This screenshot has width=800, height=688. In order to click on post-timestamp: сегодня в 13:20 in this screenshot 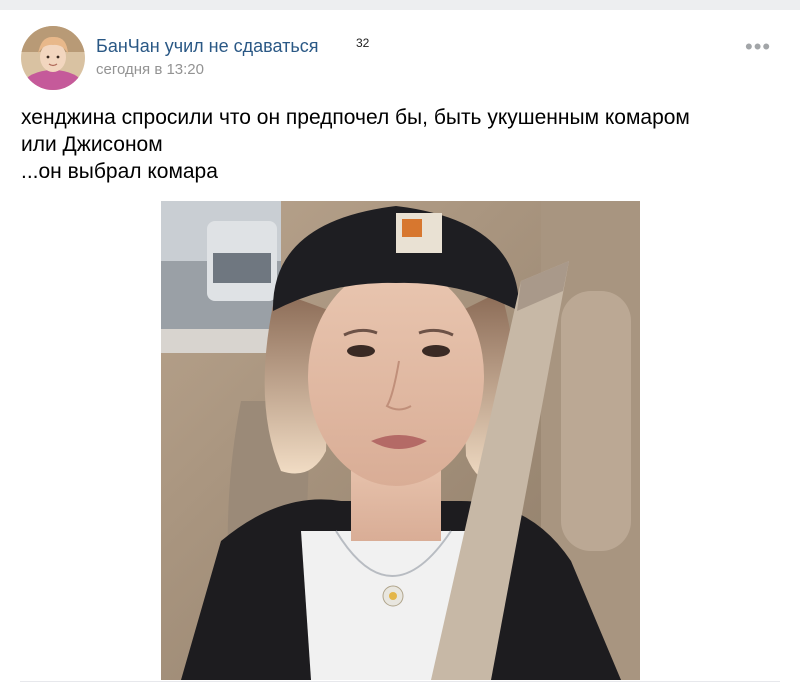, I will do `click(150, 69)`.